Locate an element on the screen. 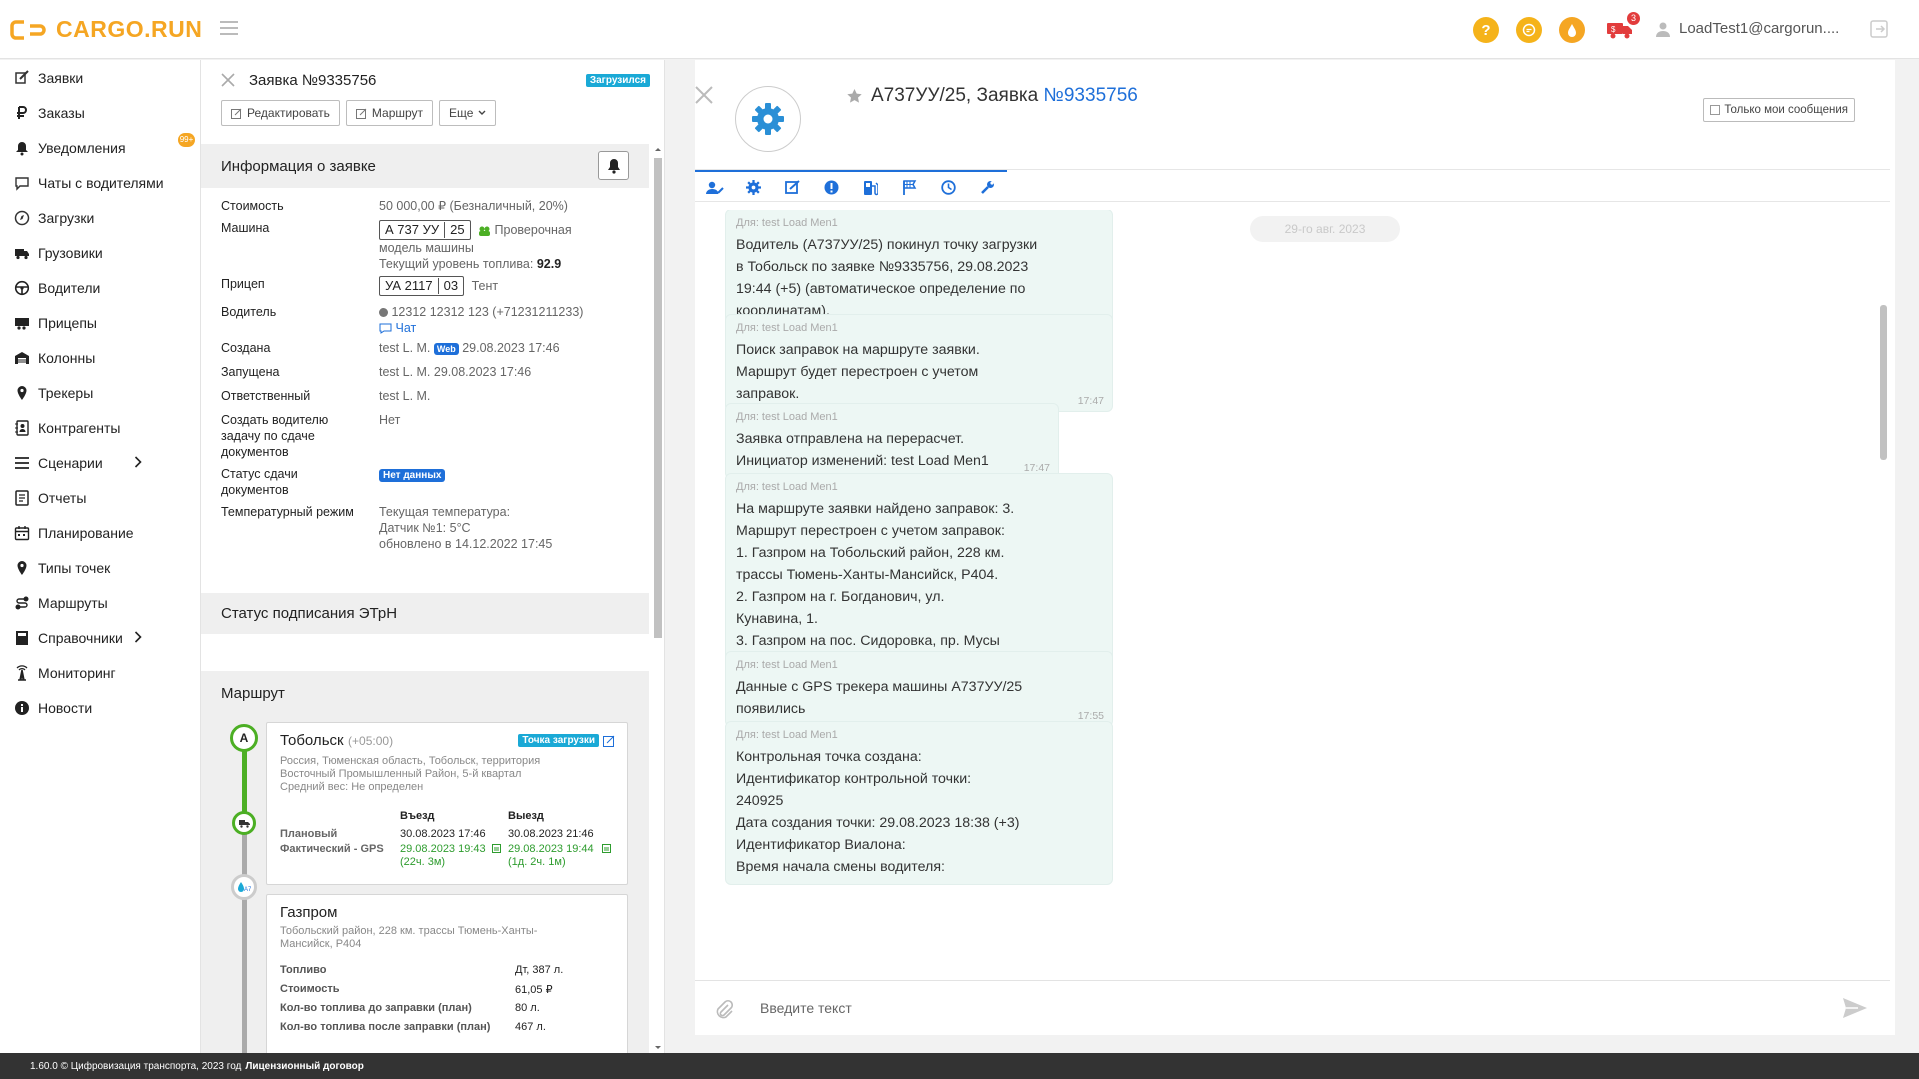 The image size is (1919, 1079). tower-icon is located at coordinates (22, 672).